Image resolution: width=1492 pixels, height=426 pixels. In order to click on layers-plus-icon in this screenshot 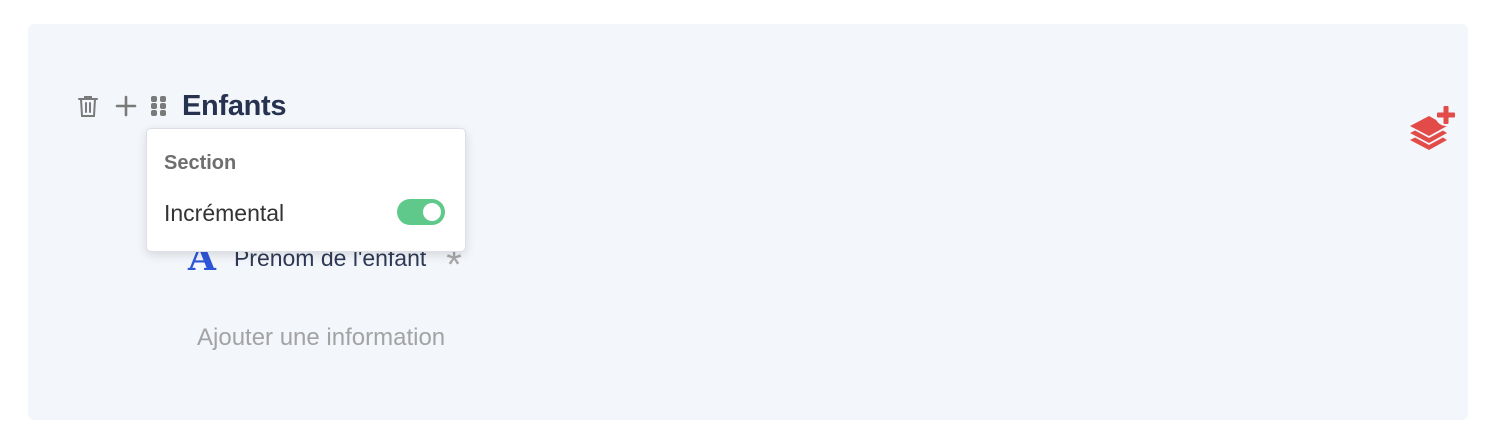, I will do `click(1433, 127)`.